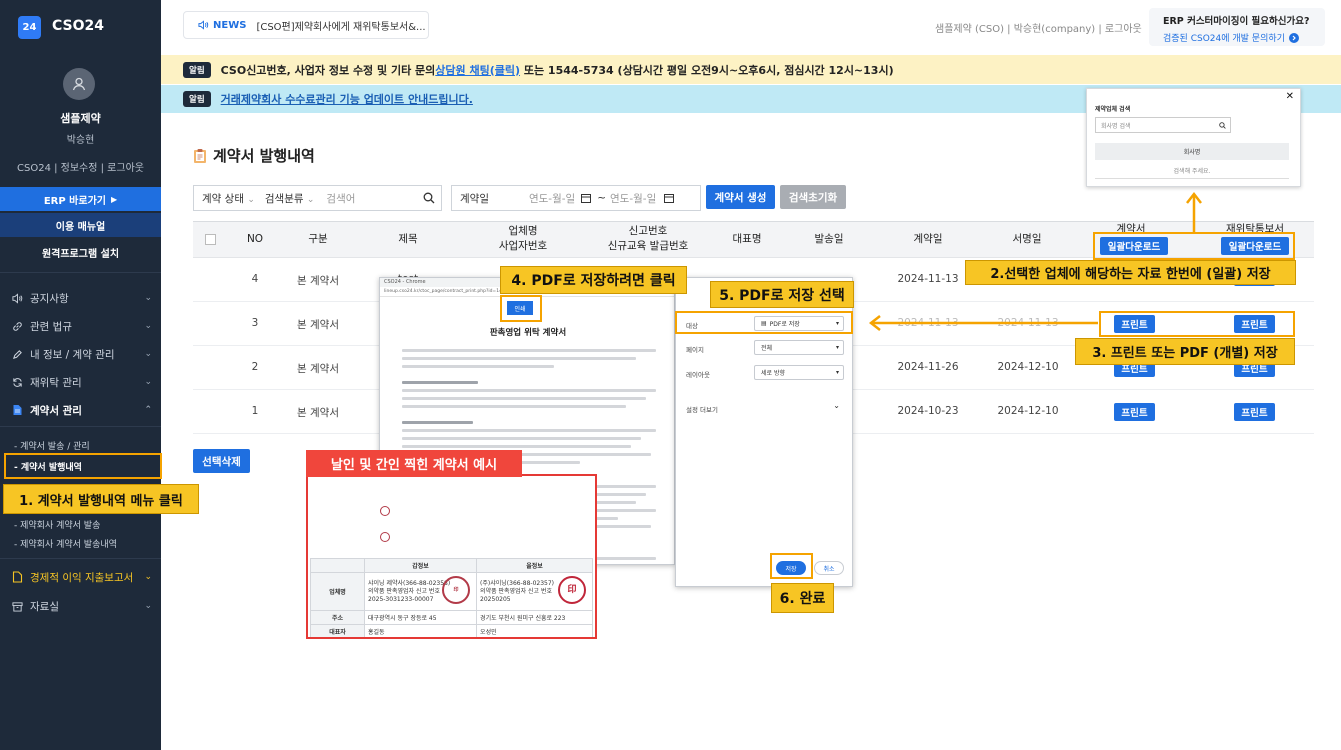 This screenshot has width=1341, height=750. Describe the element at coordinates (318, 369) in the screenshot. I see `row-type: 본 계약서` at that location.